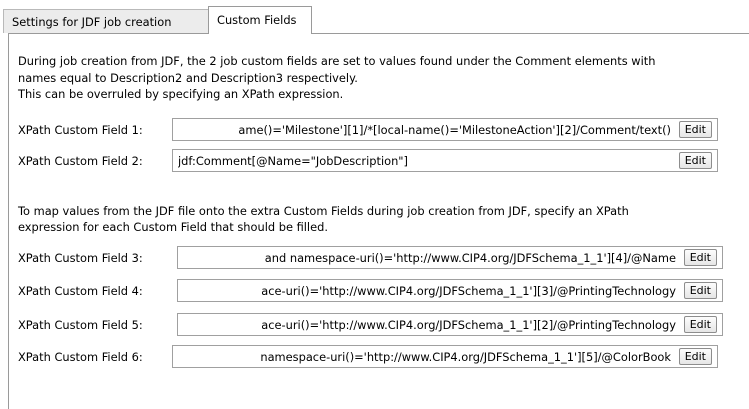 The height and width of the screenshot is (409, 749). What do you see at coordinates (80, 130) in the screenshot?
I see `custom-field-1-label: XPath Custom Field 1:` at bounding box center [80, 130].